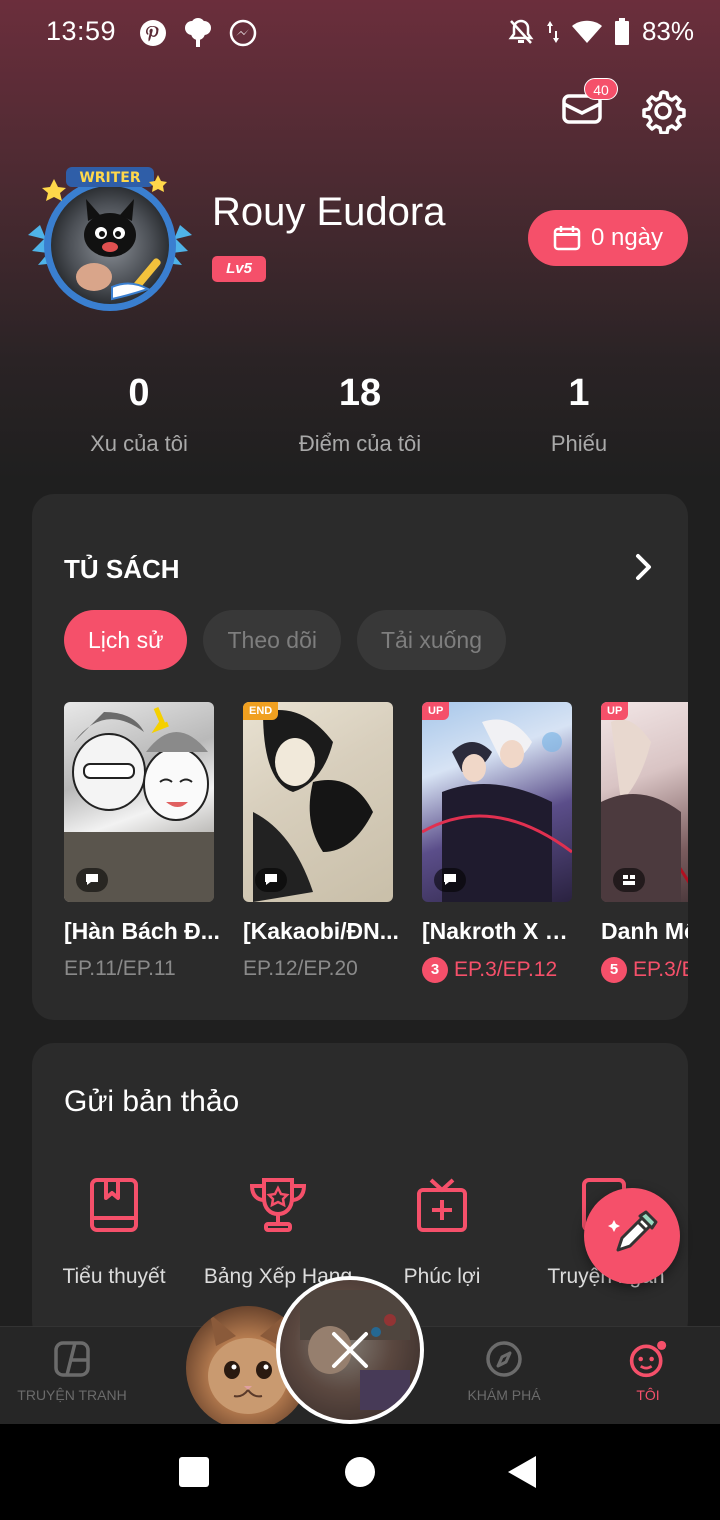  Describe the element at coordinates (360, 34) in the screenshot. I see `status-bar: 13:59 83%` at that location.